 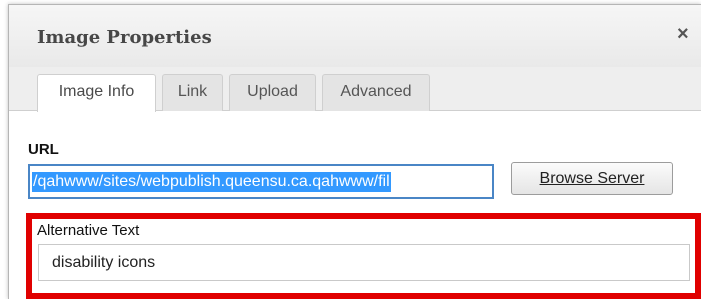 I want to click on alternative-text-input: disability icons, so click(x=364, y=262).